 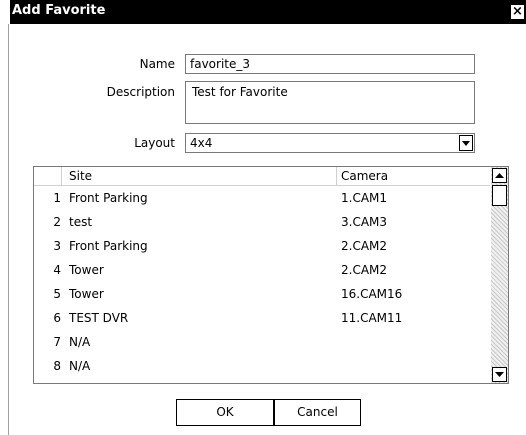 What do you see at coordinates (262, 227) in the screenshot?
I see `table-row: 2 test 3.CAM3` at bounding box center [262, 227].